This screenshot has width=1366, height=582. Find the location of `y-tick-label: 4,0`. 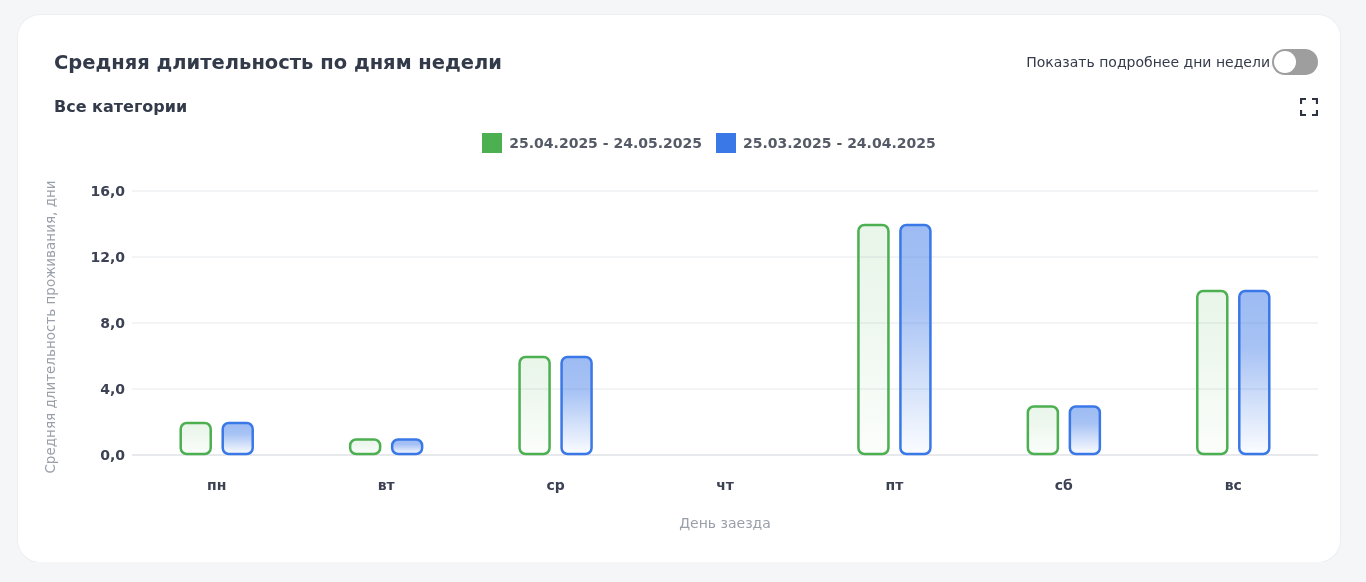

y-tick-label: 4,0 is located at coordinates (112, 389).